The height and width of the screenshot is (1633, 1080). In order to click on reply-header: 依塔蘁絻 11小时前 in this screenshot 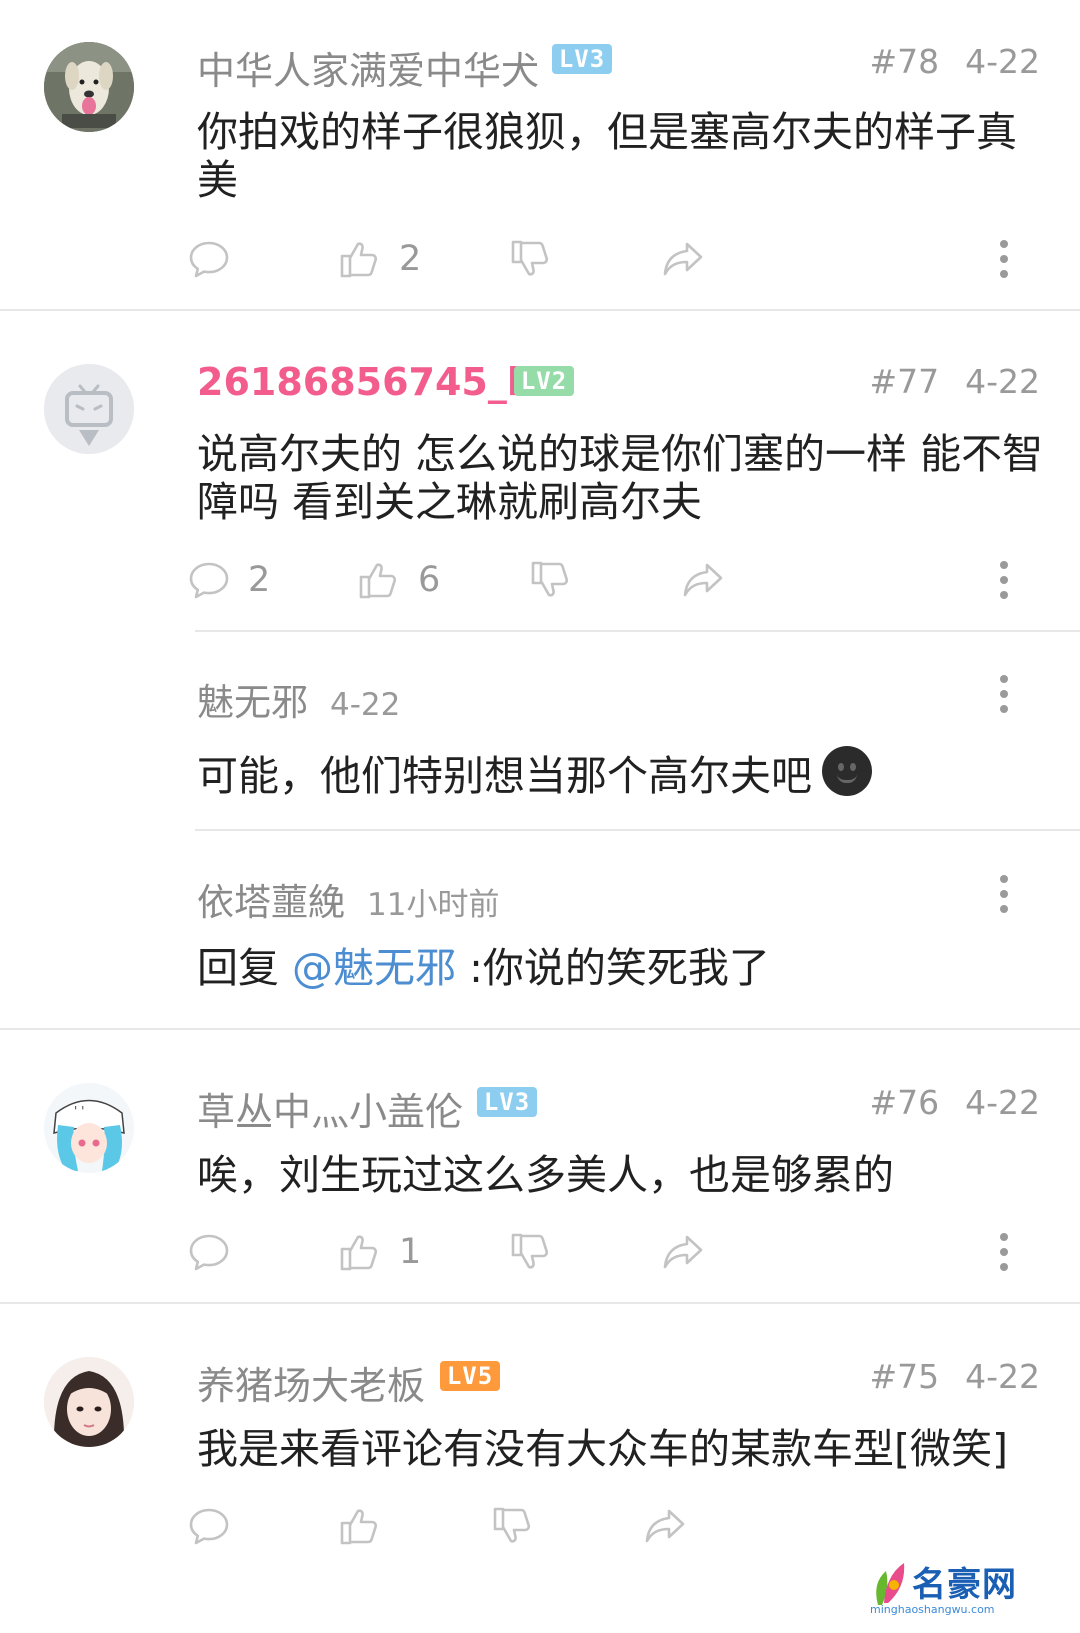, I will do `click(348, 899)`.